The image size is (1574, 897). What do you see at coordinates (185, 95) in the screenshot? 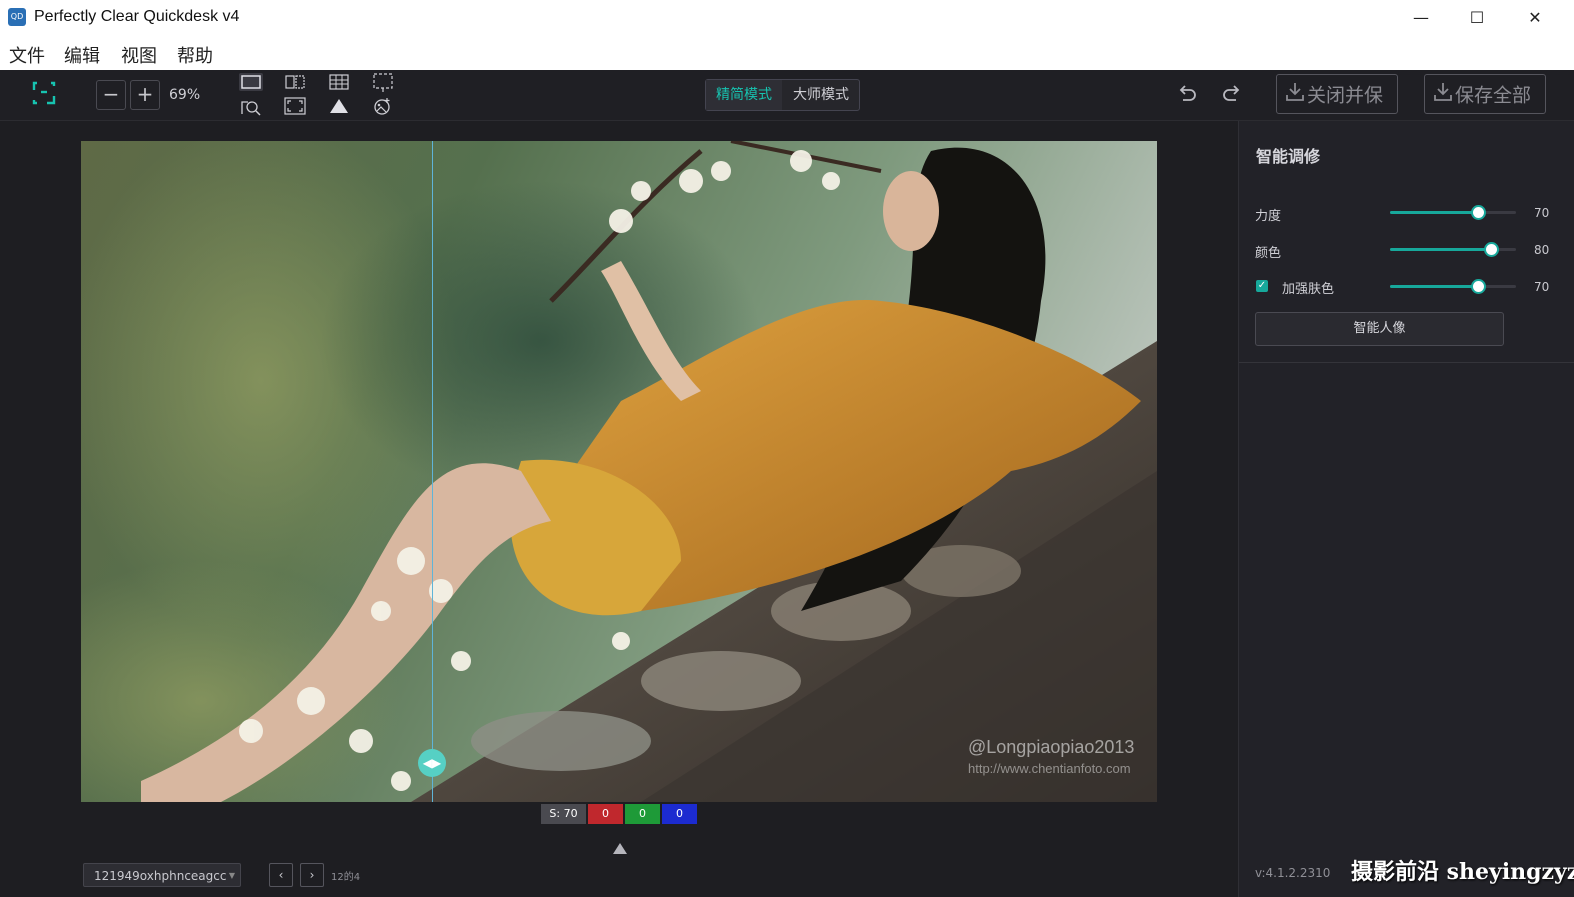
I see `zoom-level: 69%` at bounding box center [185, 95].